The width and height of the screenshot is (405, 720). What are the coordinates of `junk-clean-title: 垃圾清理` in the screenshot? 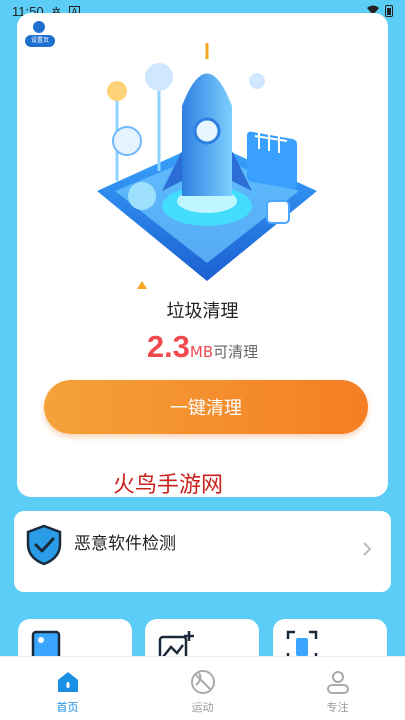 It's located at (202, 311).